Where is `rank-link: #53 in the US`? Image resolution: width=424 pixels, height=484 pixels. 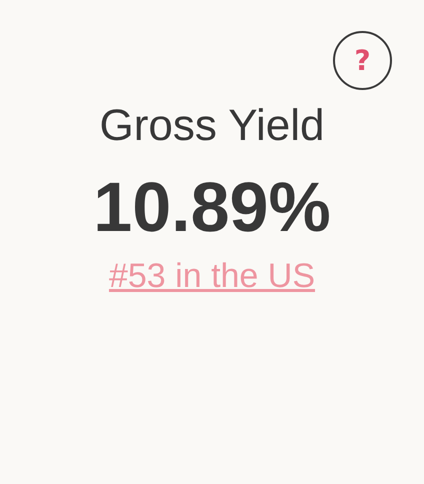 rank-link: #53 in the US is located at coordinates (212, 276).